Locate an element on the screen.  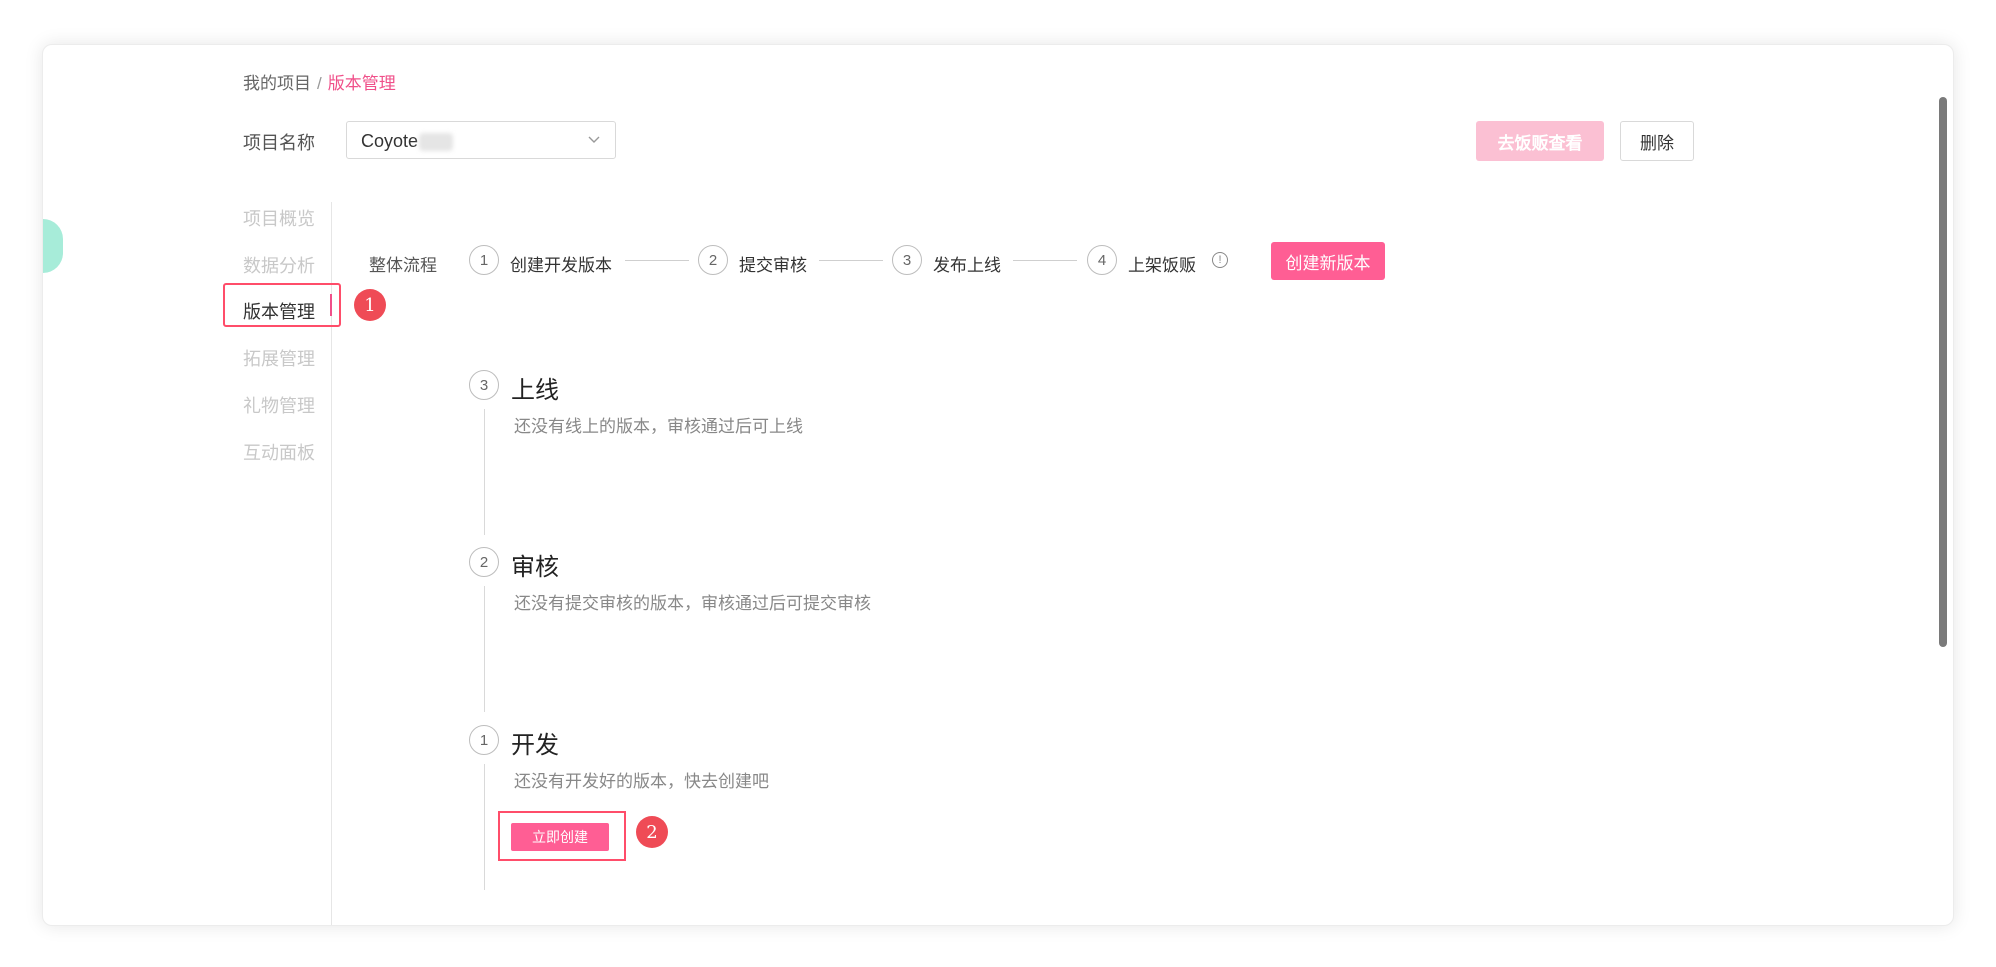
flow-step-1-label: 创建开发版本 is located at coordinates (561, 265).